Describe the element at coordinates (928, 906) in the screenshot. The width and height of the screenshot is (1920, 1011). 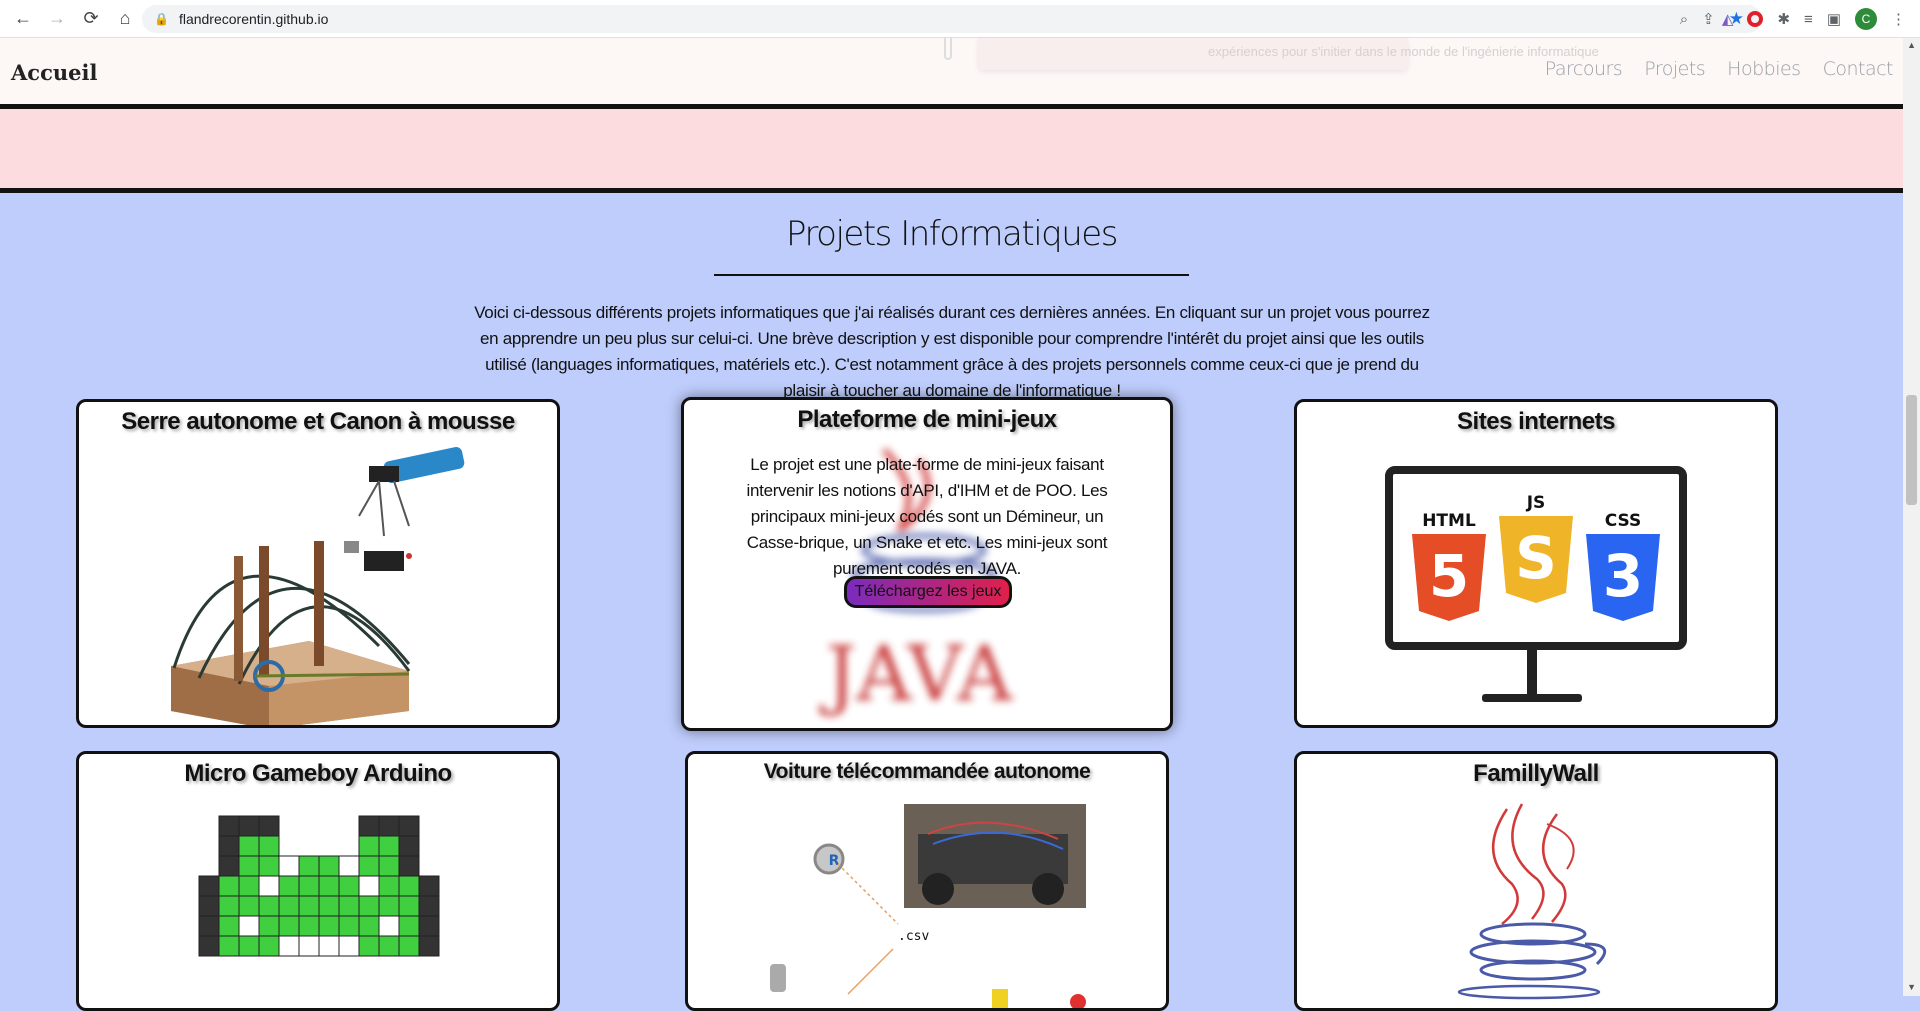
I see `rc-car-diagram-image: R .csv` at that location.